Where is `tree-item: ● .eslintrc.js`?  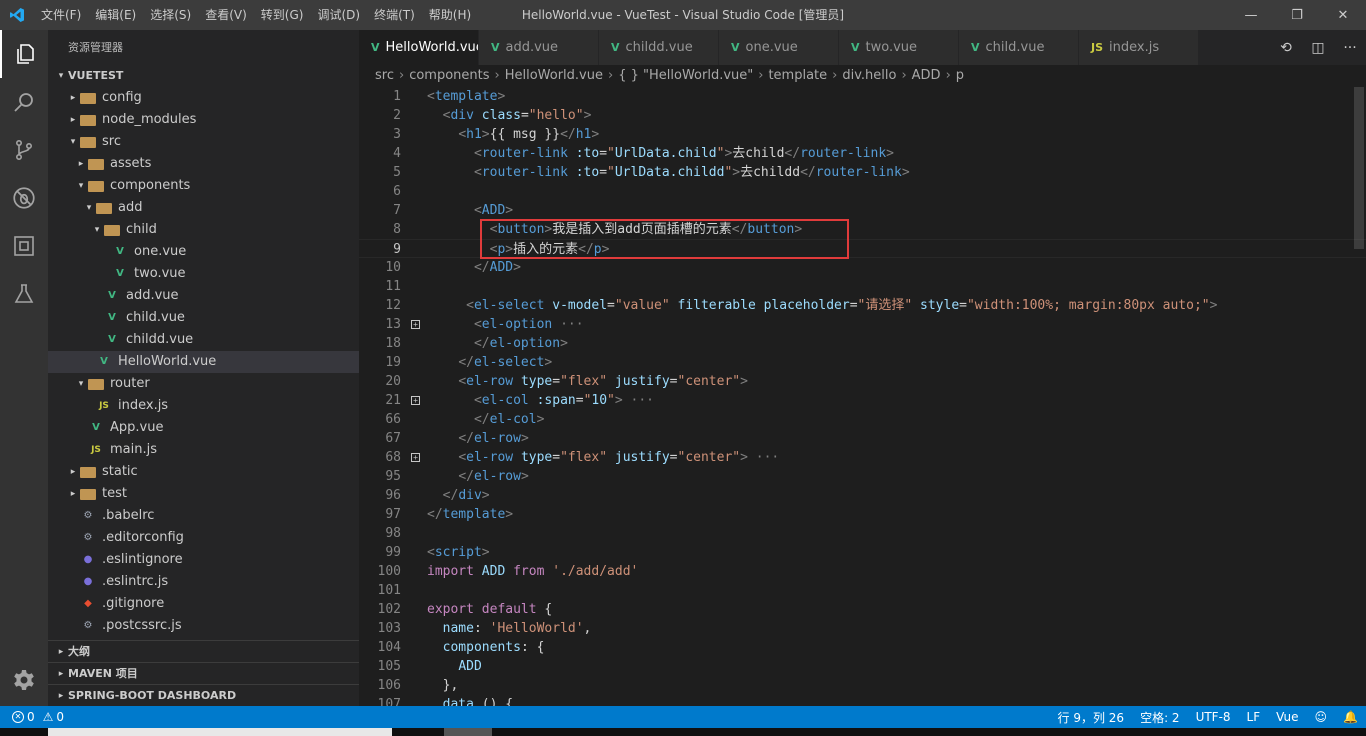 tree-item: ● .eslintrc.js is located at coordinates (203, 582).